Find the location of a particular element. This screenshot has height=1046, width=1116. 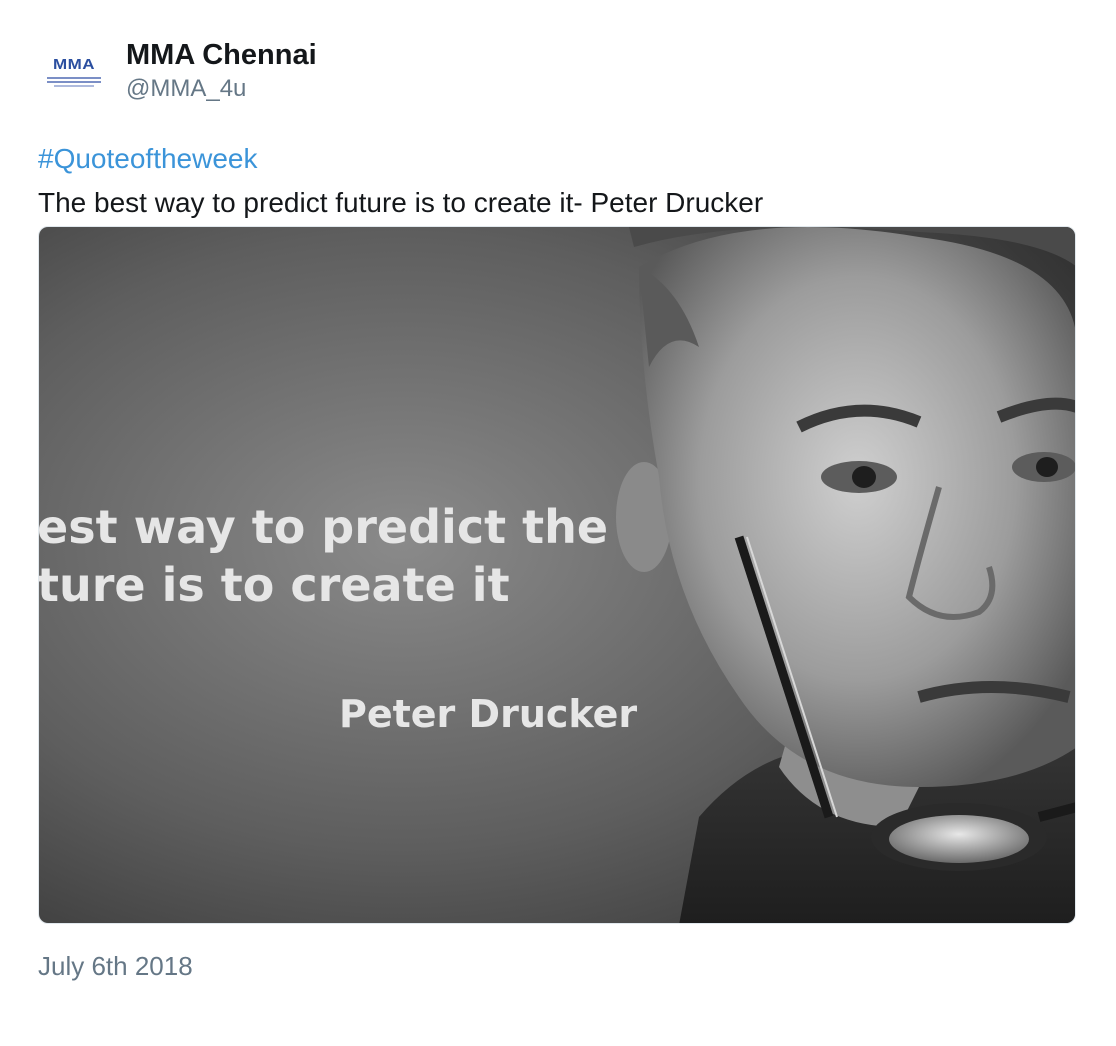

tweet-header: MMA MMA Chennai @MMA_4u is located at coordinates (177, 72).